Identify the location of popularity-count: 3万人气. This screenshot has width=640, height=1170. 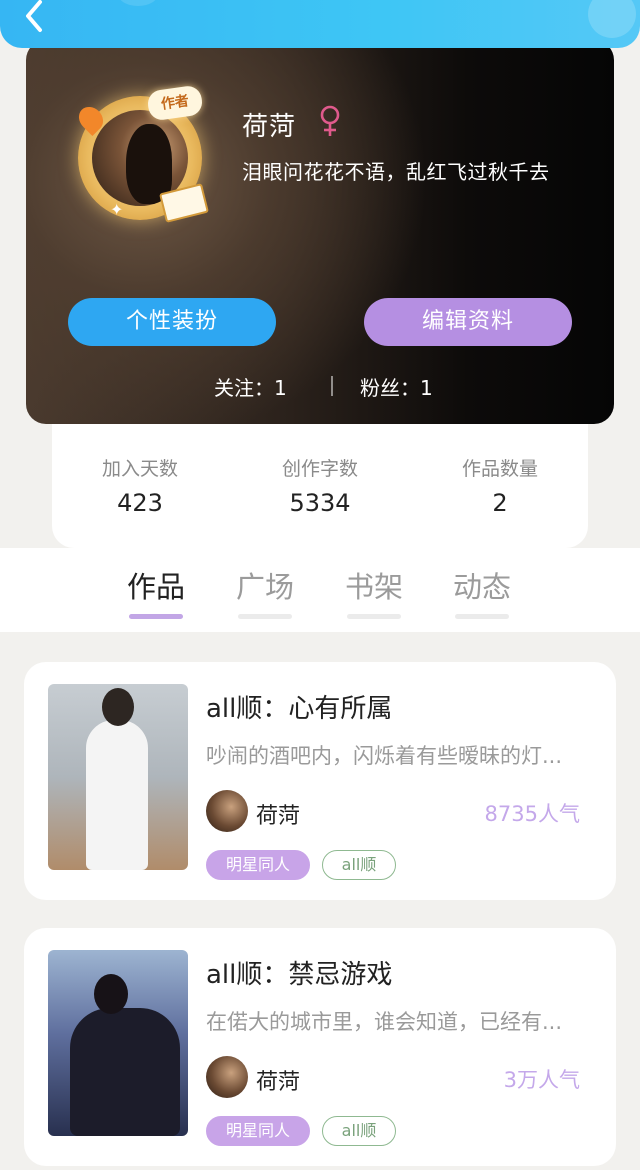
(541, 1080).